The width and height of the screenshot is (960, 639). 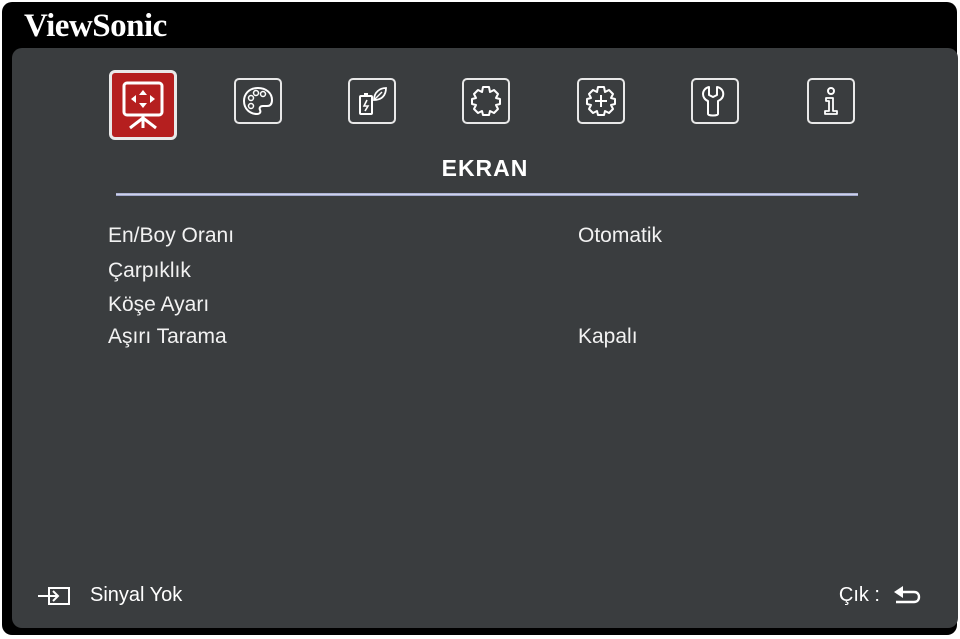 I want to click on advanced-gear-icon, so click(x=601, y=101).